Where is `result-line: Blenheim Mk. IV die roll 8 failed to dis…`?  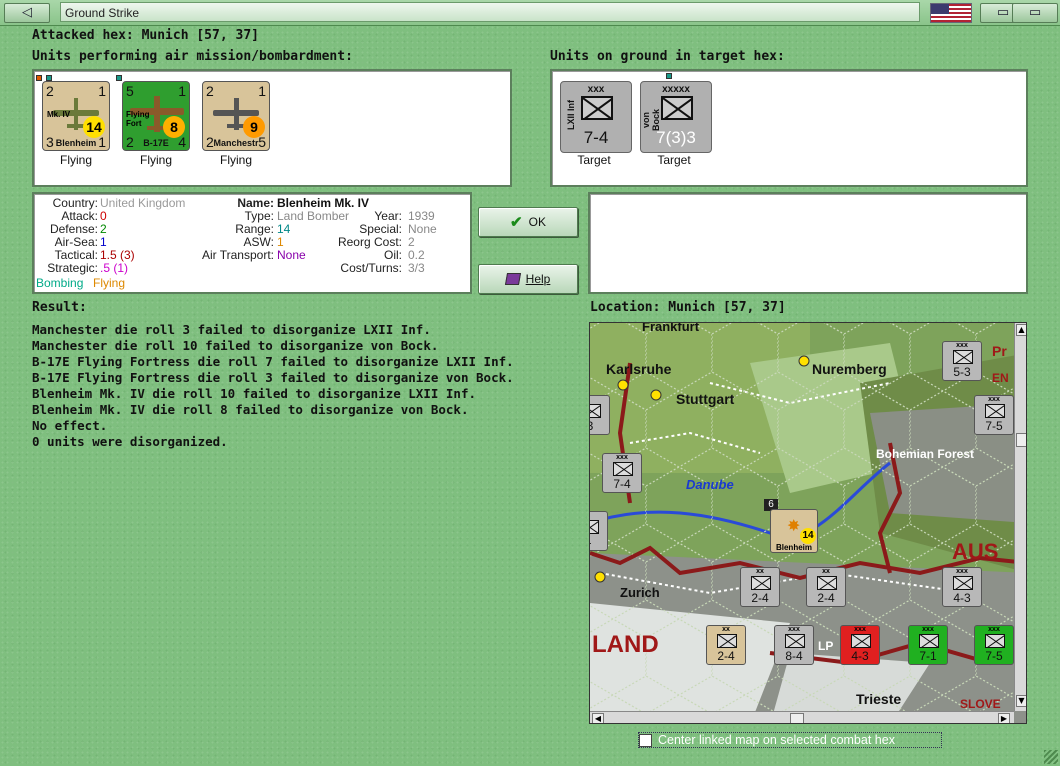
result-line: Blenheim Mk. IV die roll 8 failed to dis… is located at coordinates (250, 409).